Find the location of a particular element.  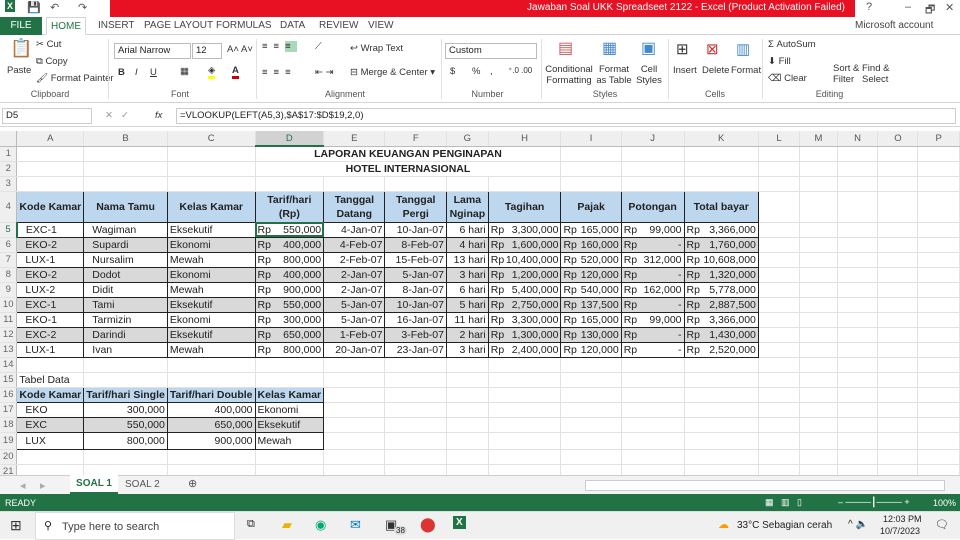

room-code: EXC-2 is located at coordinates (50, 334).